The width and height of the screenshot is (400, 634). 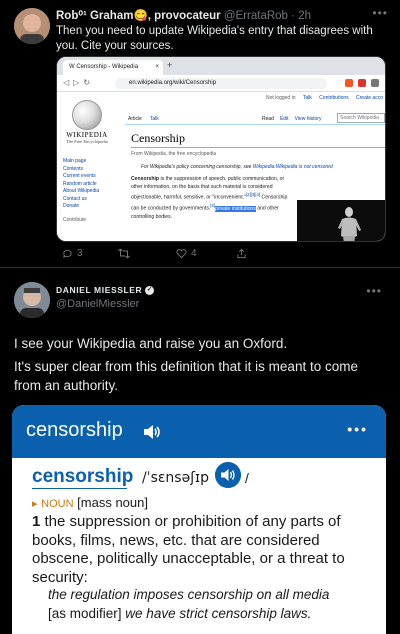 I want to click on heart-icon, so click(x=181, y=254).